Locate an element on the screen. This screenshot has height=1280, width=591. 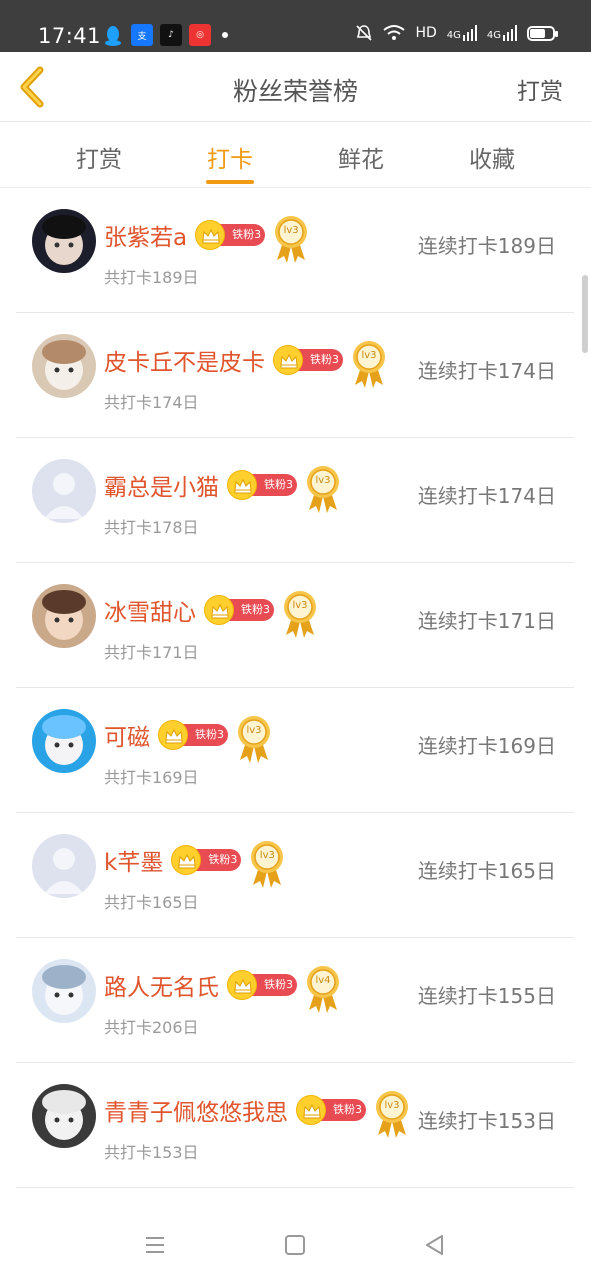
hd-label: HD is located at coordinates (426, 33).